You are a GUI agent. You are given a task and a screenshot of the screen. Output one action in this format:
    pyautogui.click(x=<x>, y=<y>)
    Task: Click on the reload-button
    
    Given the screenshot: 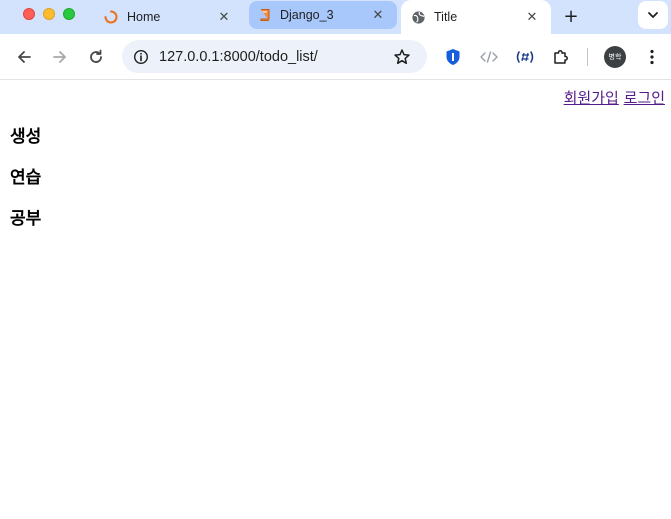 What is the action you would take?
    pyautogui.click(x=96, y=57)
    